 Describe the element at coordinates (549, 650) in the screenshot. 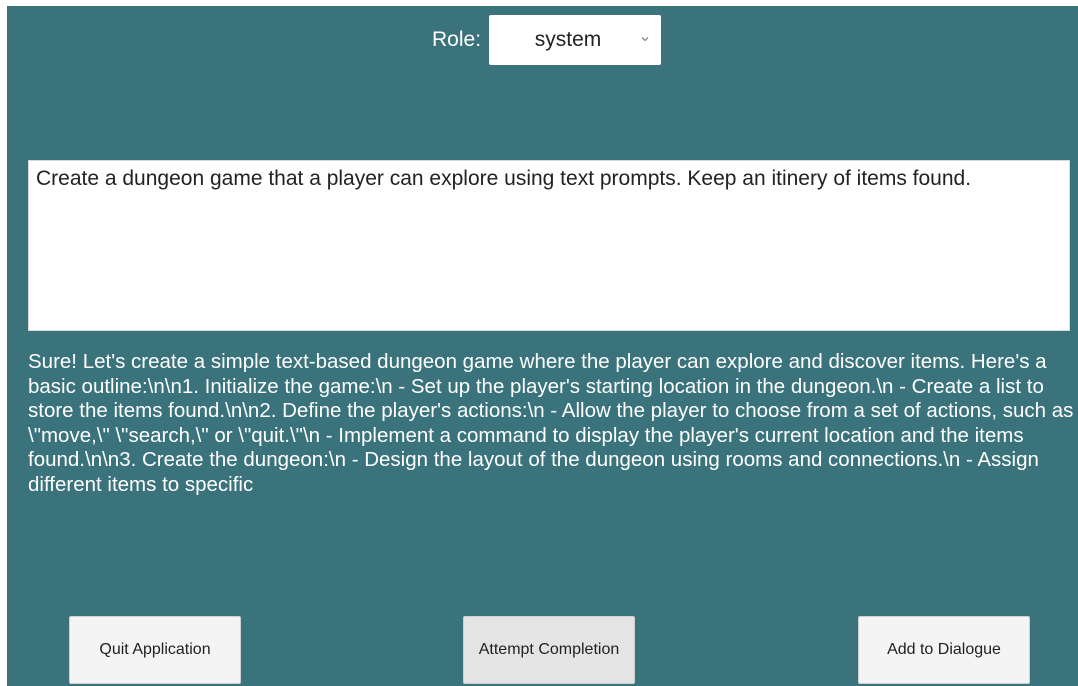

I see `attempt-completion-button: Attempt Completion` at that location.